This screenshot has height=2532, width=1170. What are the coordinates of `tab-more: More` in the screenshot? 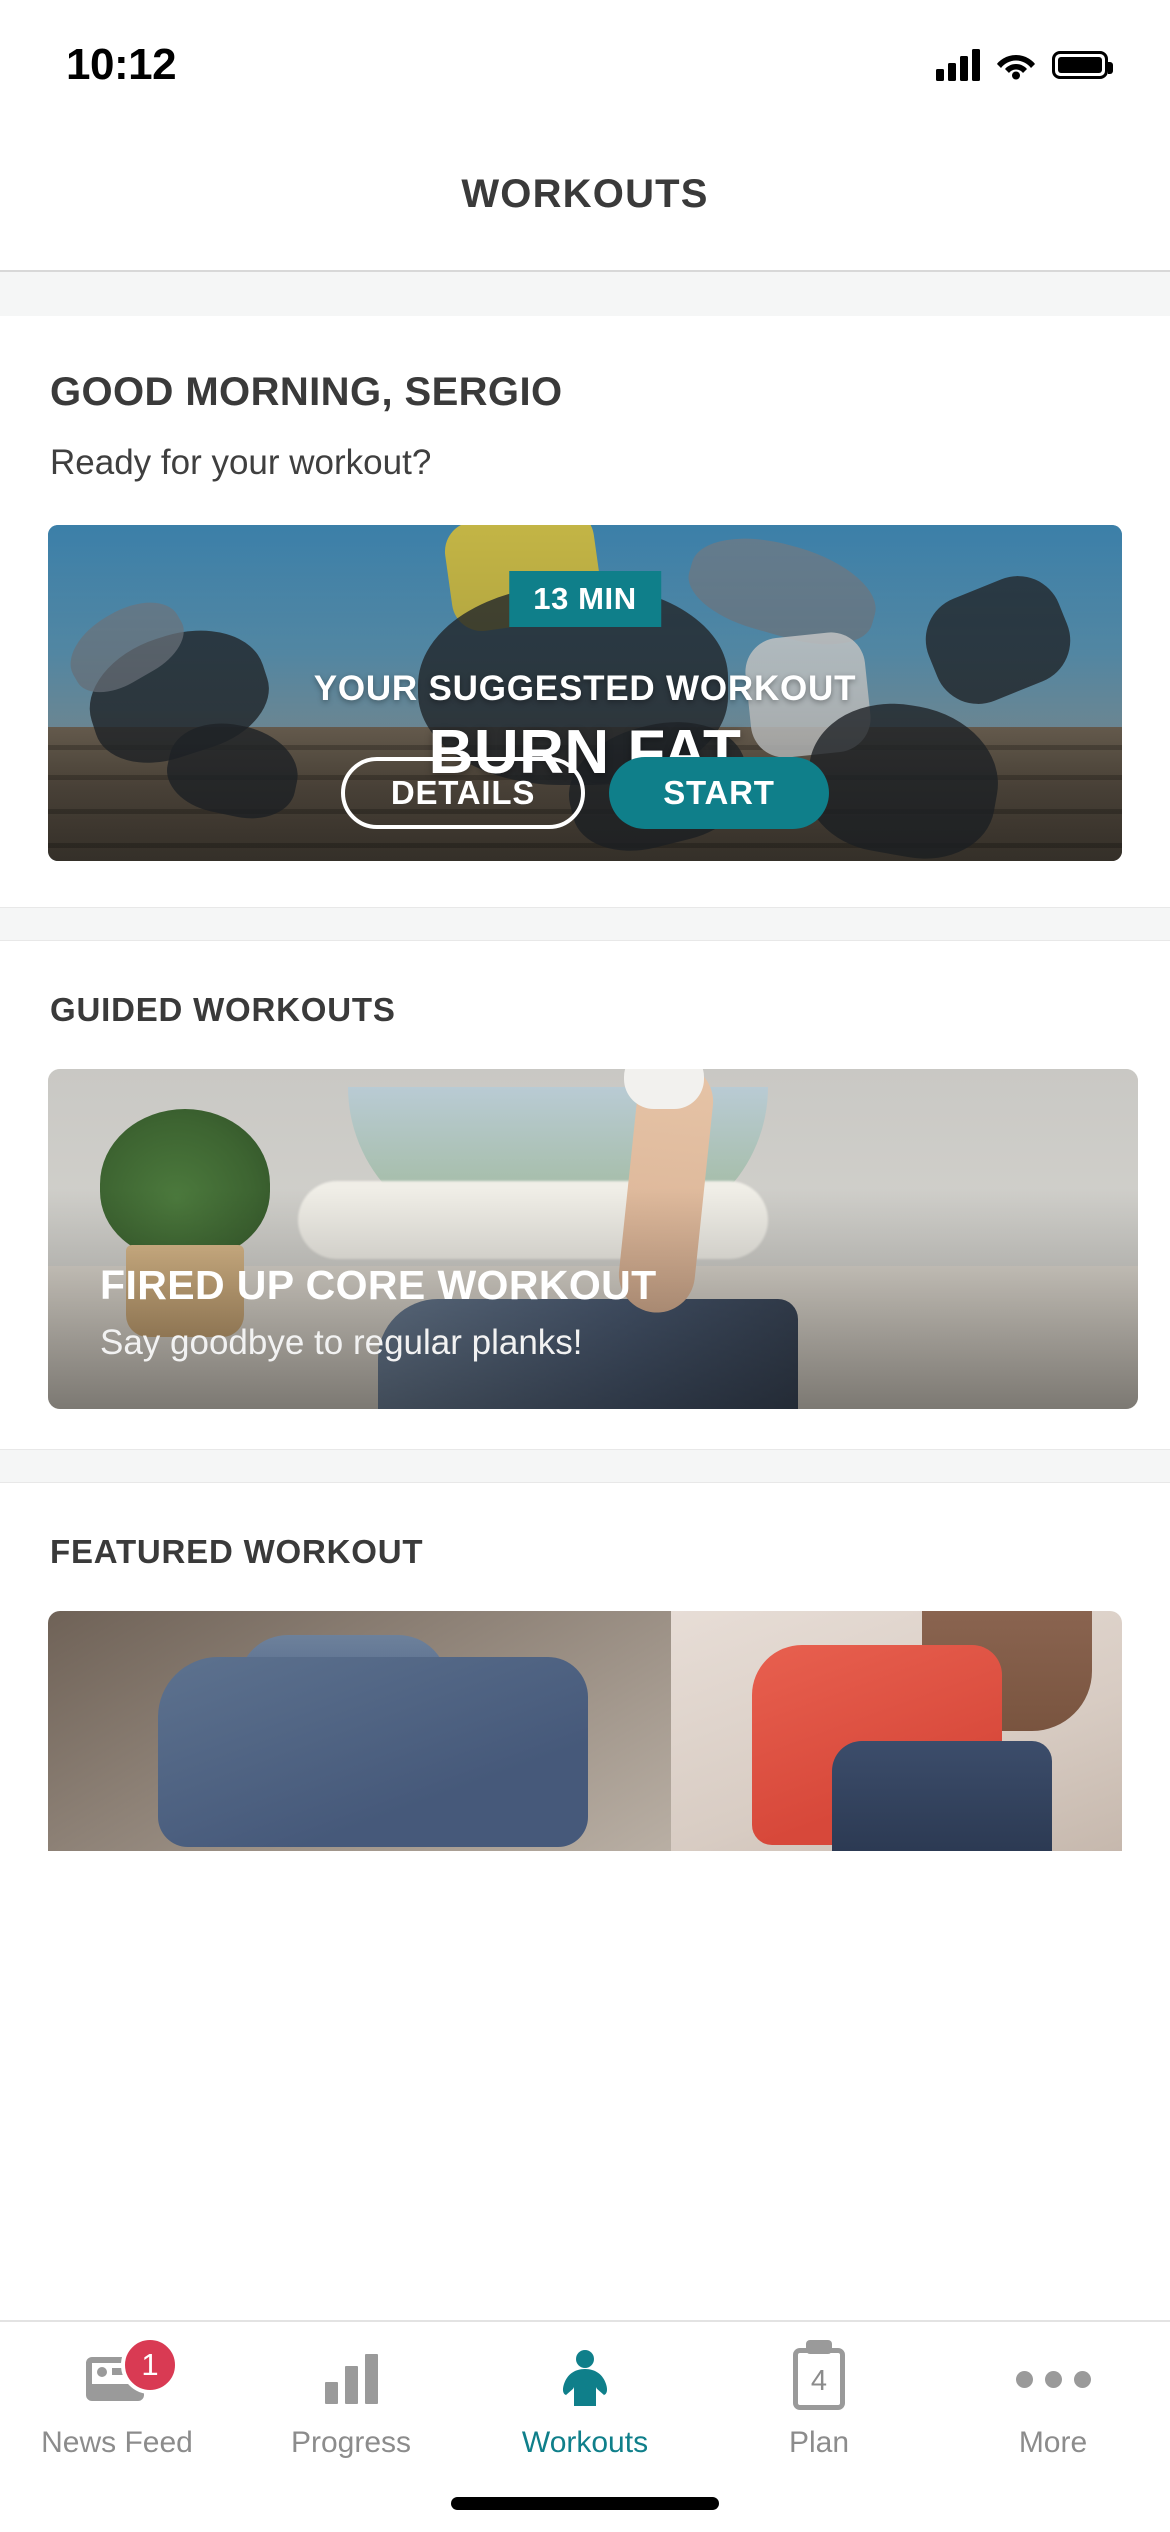 It's located at (1053, 2404).